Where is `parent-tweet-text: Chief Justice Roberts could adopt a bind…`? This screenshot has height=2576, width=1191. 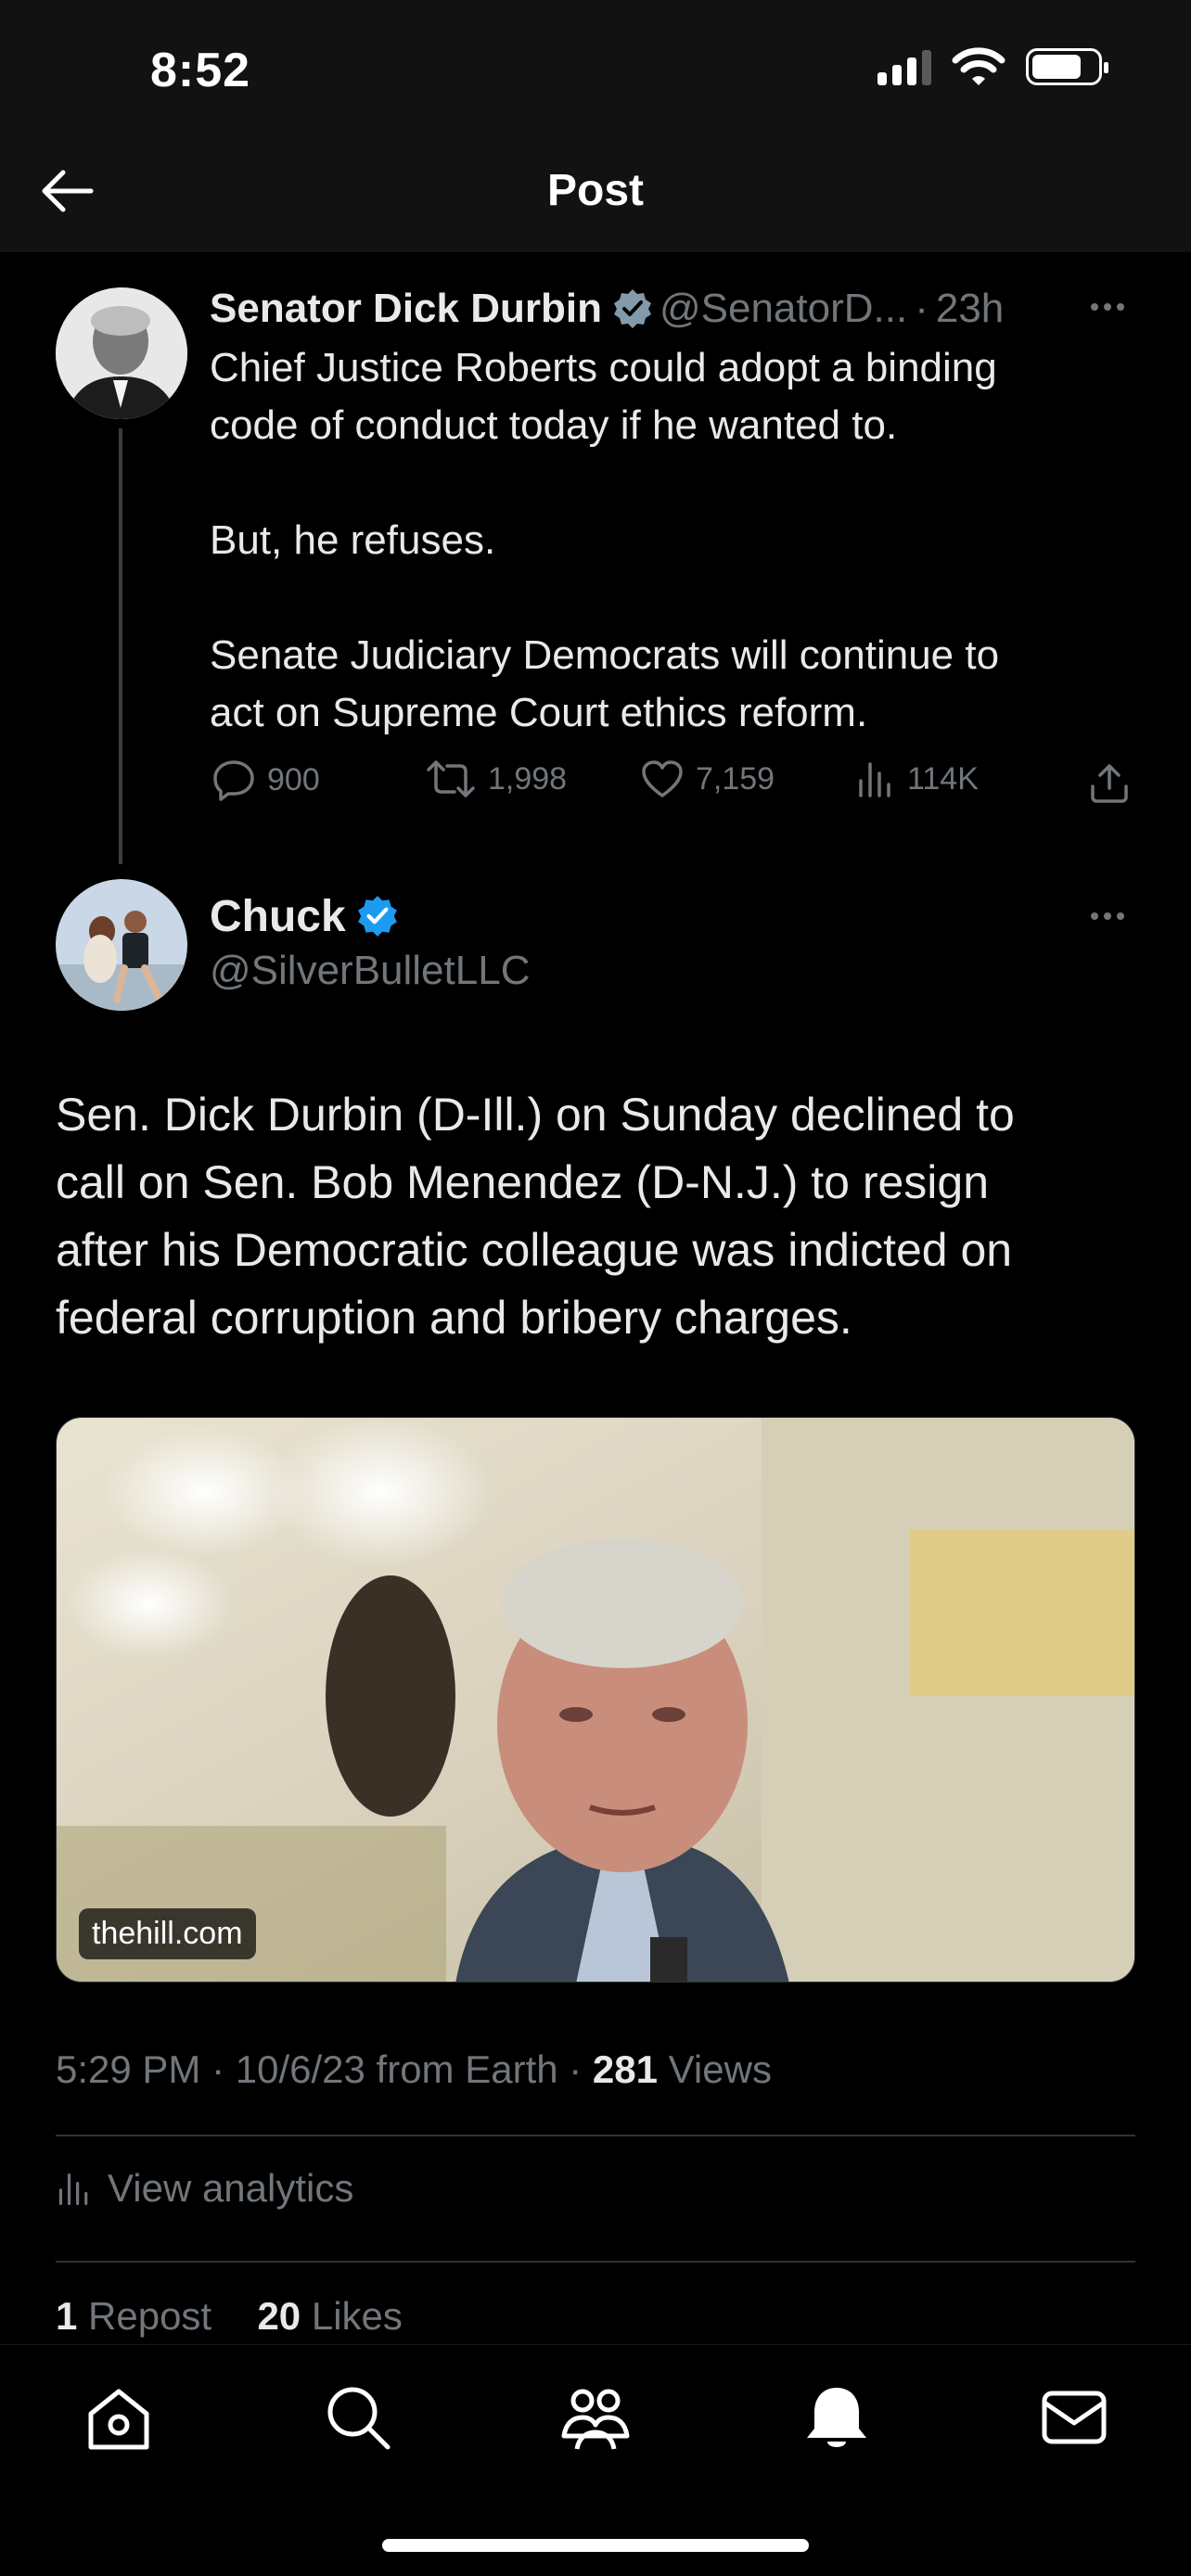 parent-tweet-text: Chief Justice Roberts could adopt a bind… is located at coordinates (605, 540).